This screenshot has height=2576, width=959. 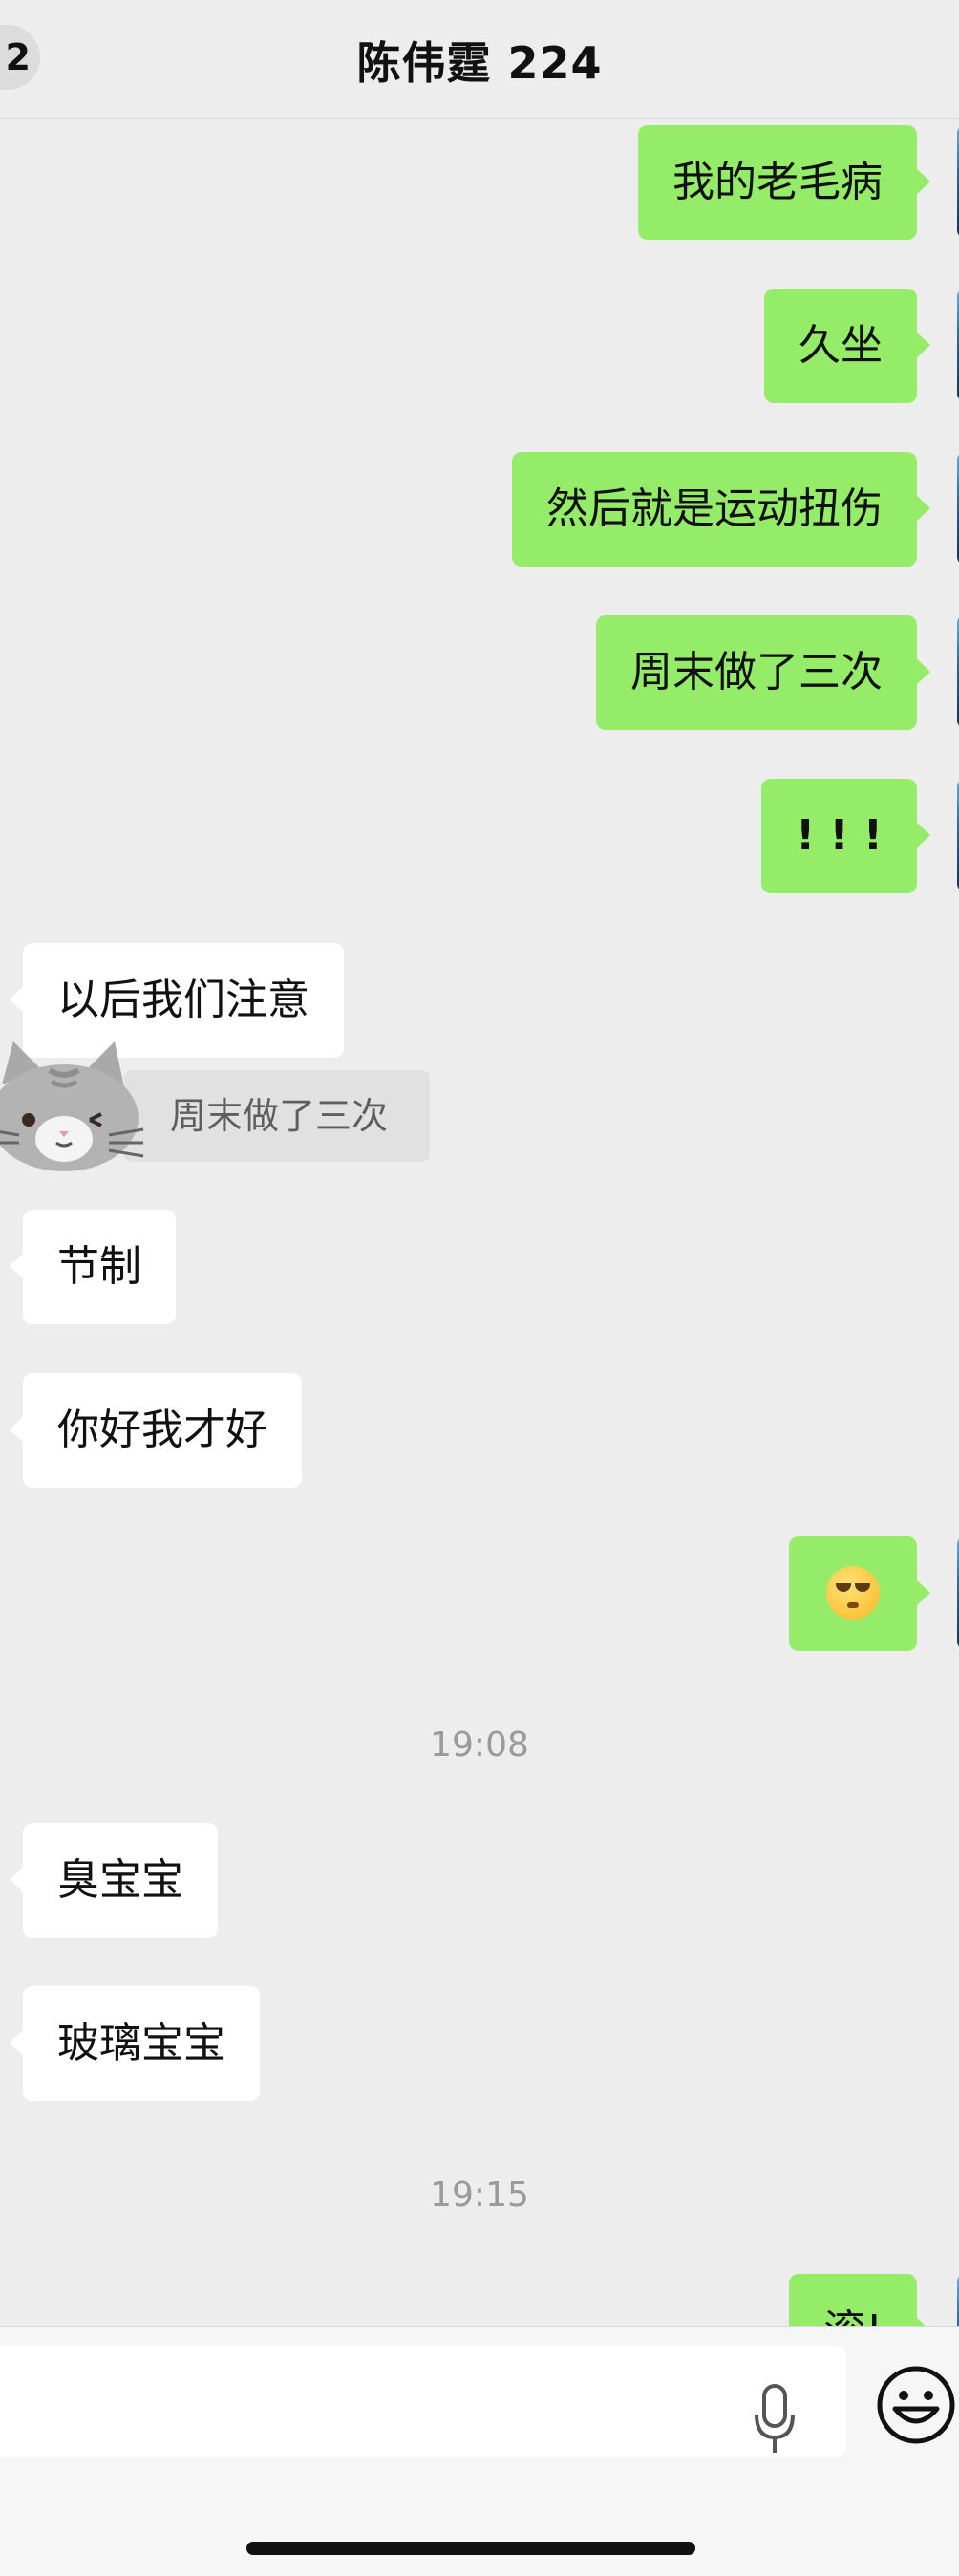 What do you see at coordinates (471, 2548) in the screenshot?
I see `home-indicator` at bounding box center [471, 2548].